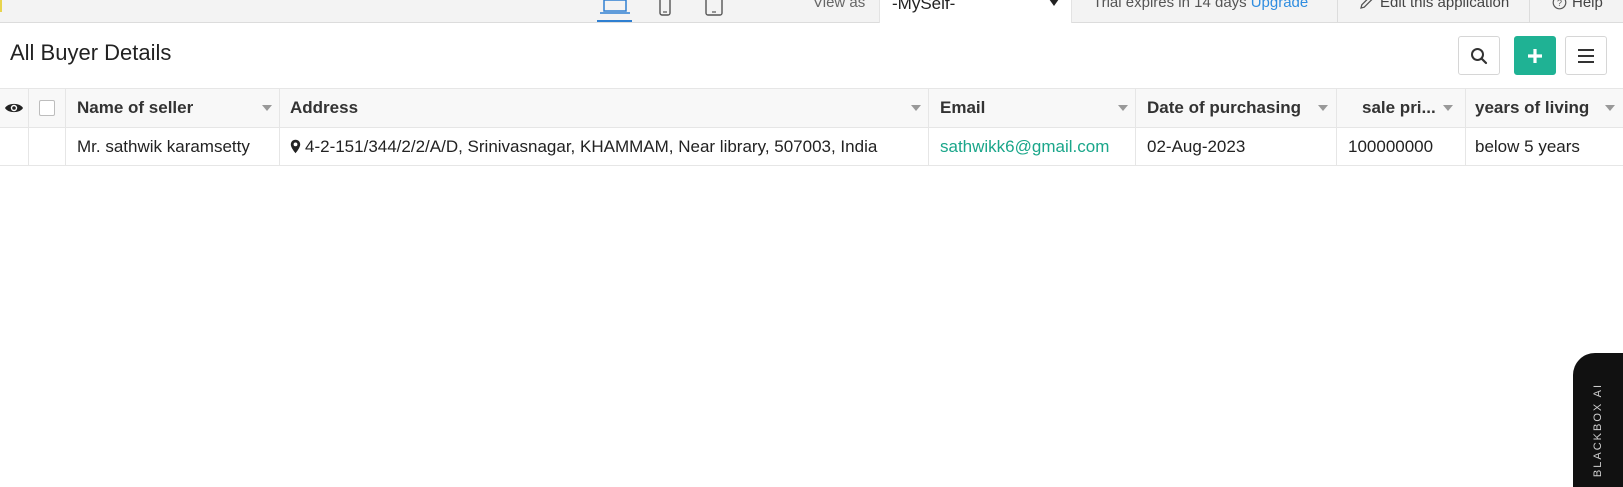 The image size is (1623, 487). Describe the element at coordinates (1054, 3) in the screenshot. I see `chevron-down-icon` at that location.